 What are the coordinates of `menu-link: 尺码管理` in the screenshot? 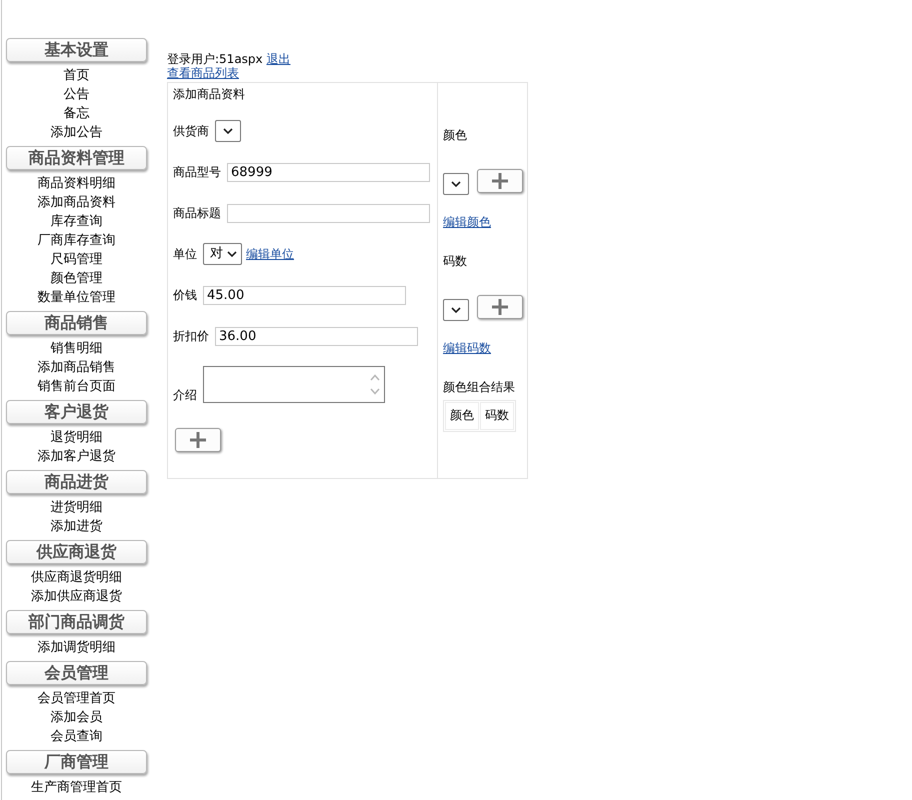 It's located at (76, 259).